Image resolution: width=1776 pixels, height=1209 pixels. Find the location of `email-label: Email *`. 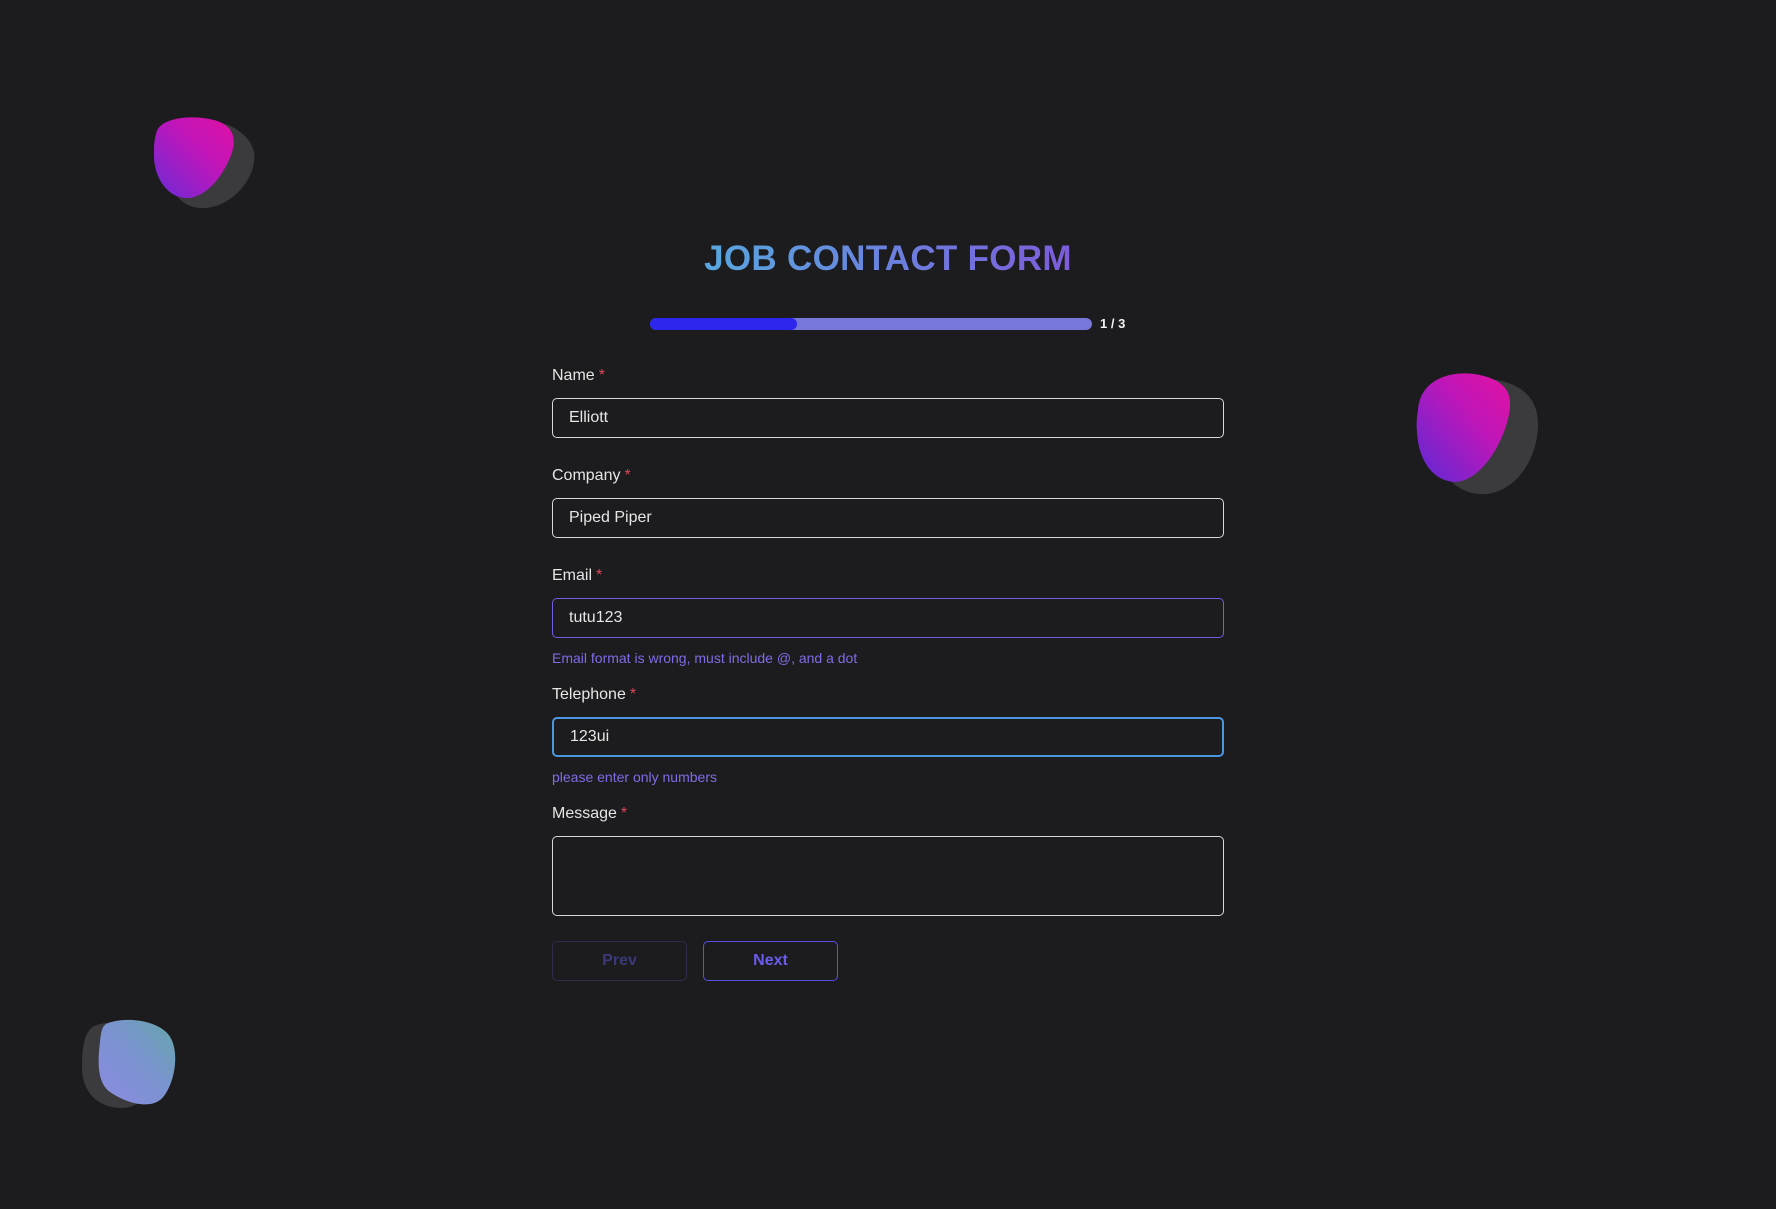

email-label: Email * is located at coordinates (577, 575).